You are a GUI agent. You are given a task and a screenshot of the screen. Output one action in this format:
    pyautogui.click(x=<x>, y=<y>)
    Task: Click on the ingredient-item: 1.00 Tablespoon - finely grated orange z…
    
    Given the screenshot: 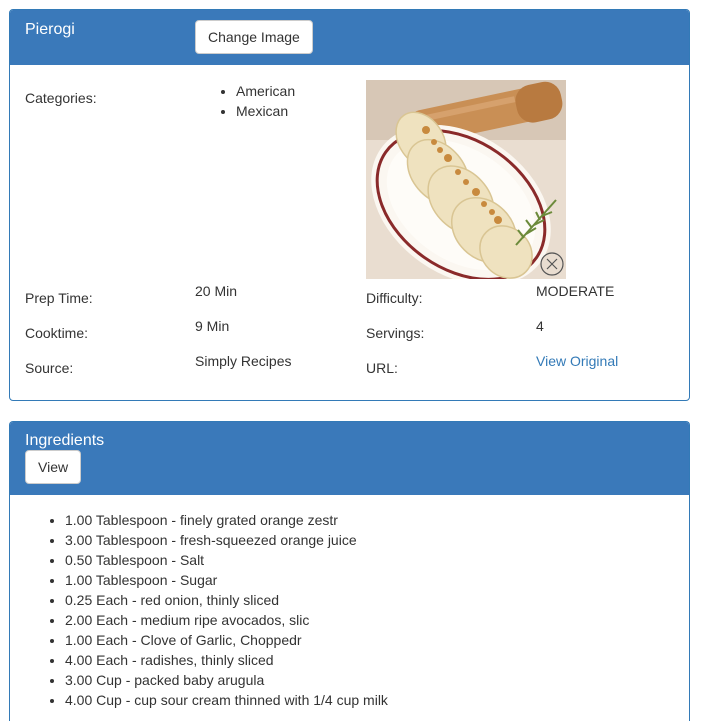 What is the action you would take?
    pyautogui.click(x=226, y=520)
    